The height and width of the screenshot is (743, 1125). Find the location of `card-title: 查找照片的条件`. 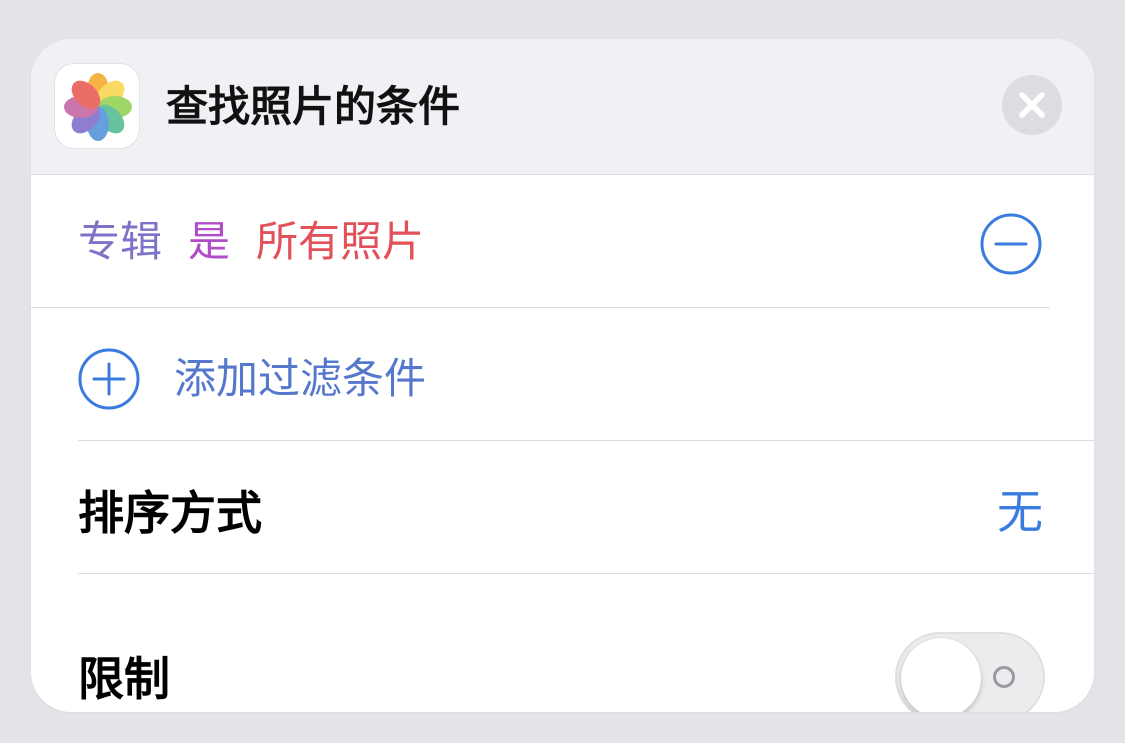

card-title: 查找照片的条件 is located at coordinates (313, 106).